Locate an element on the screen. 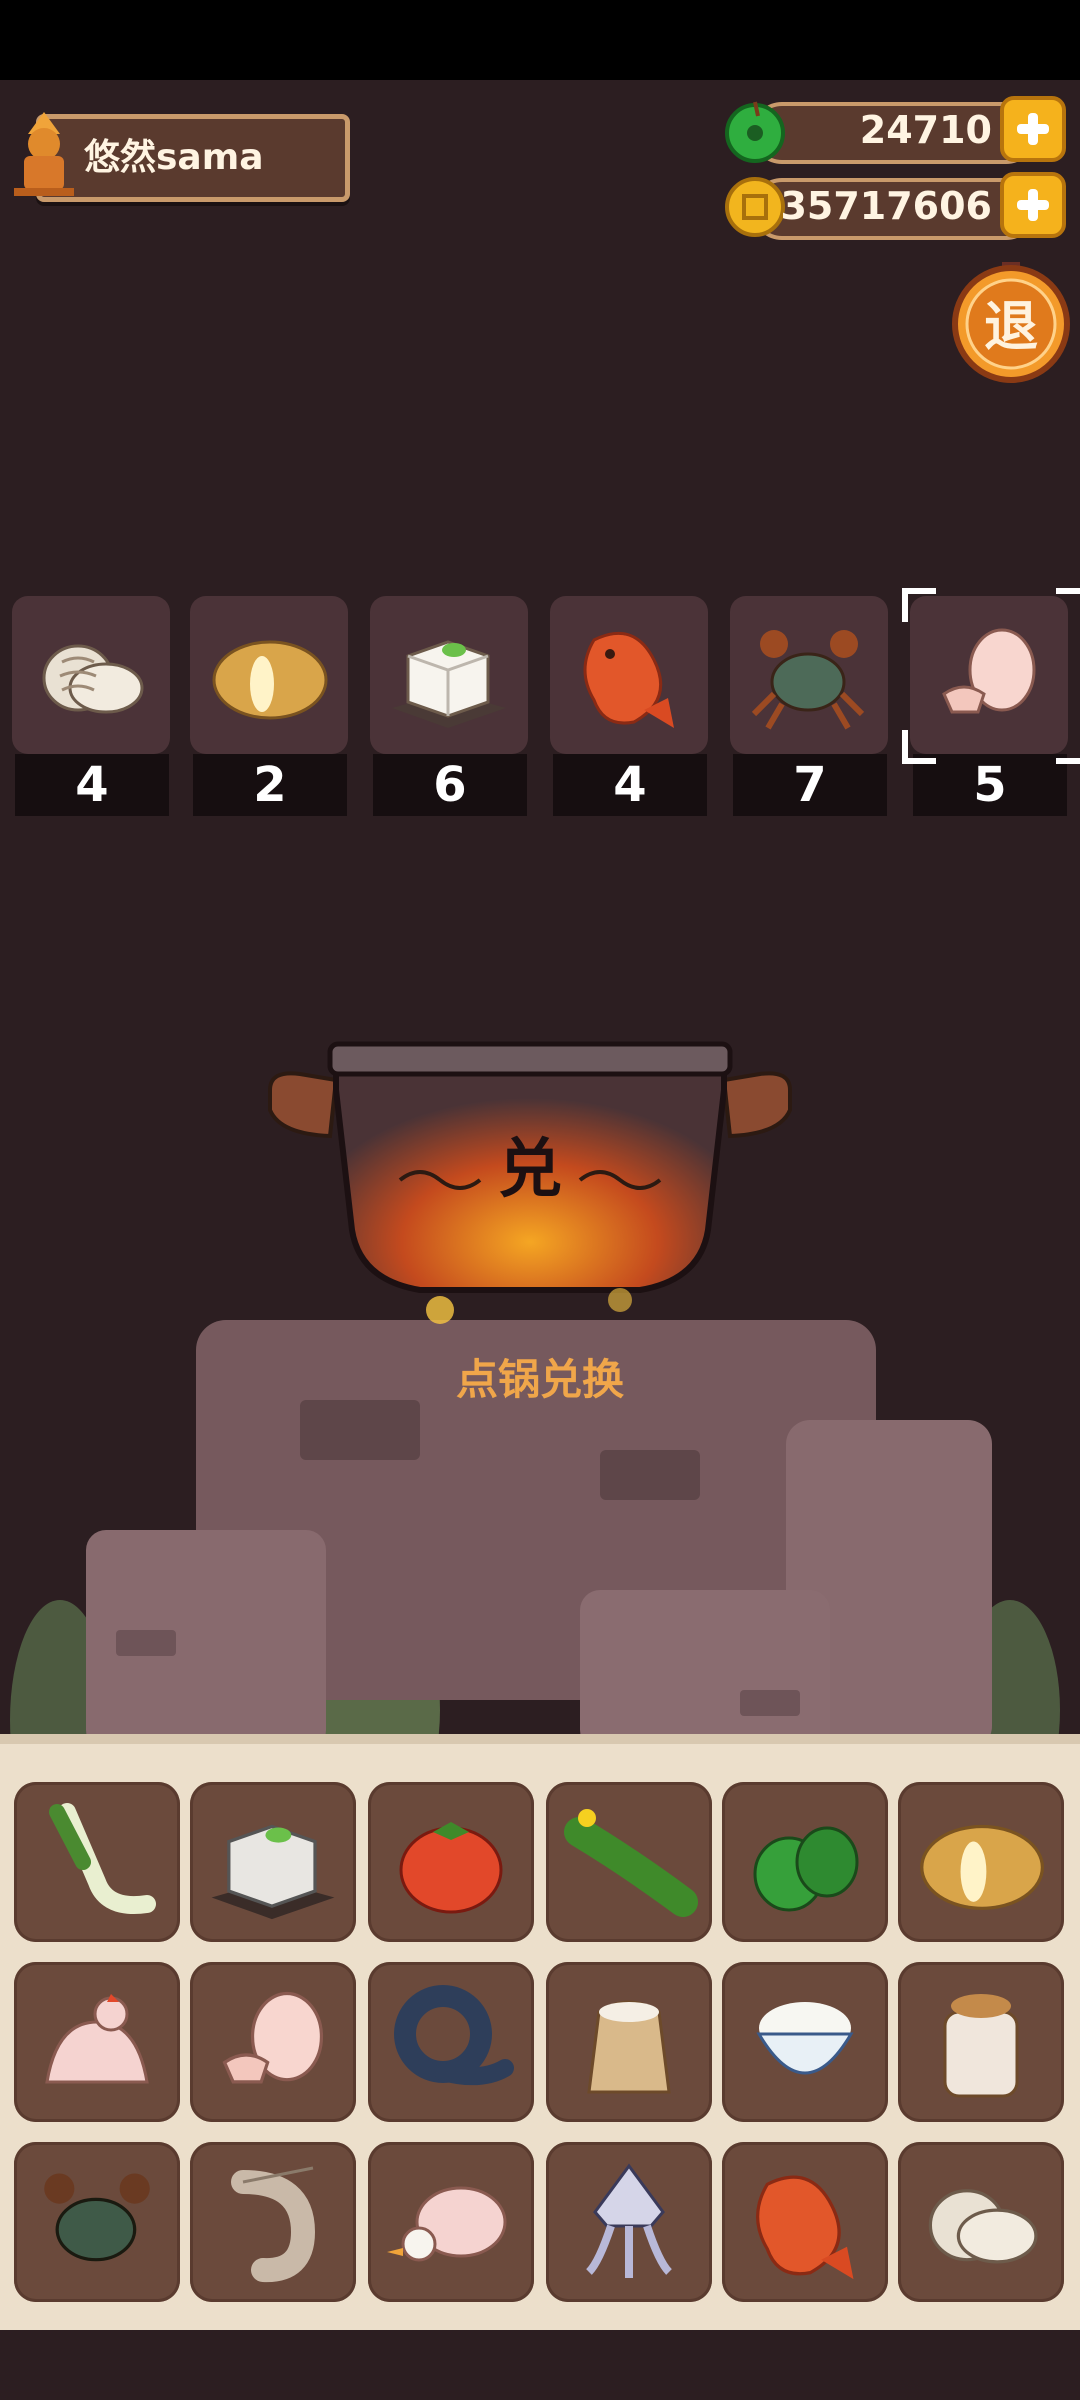 The width and height of the screenshot is (1080, 2400). inventory-green-pepper is located at coordinates (805, 1862).